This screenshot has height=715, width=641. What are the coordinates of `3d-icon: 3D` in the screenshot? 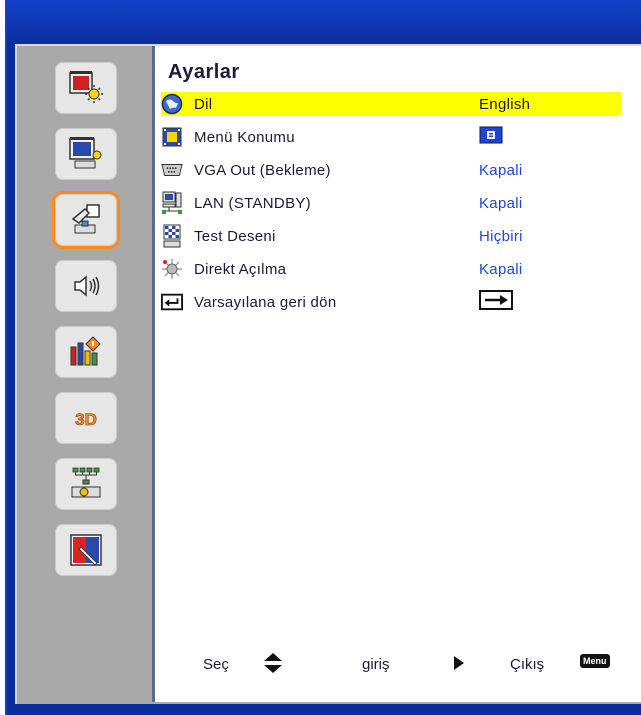 It's located at (86, 420).